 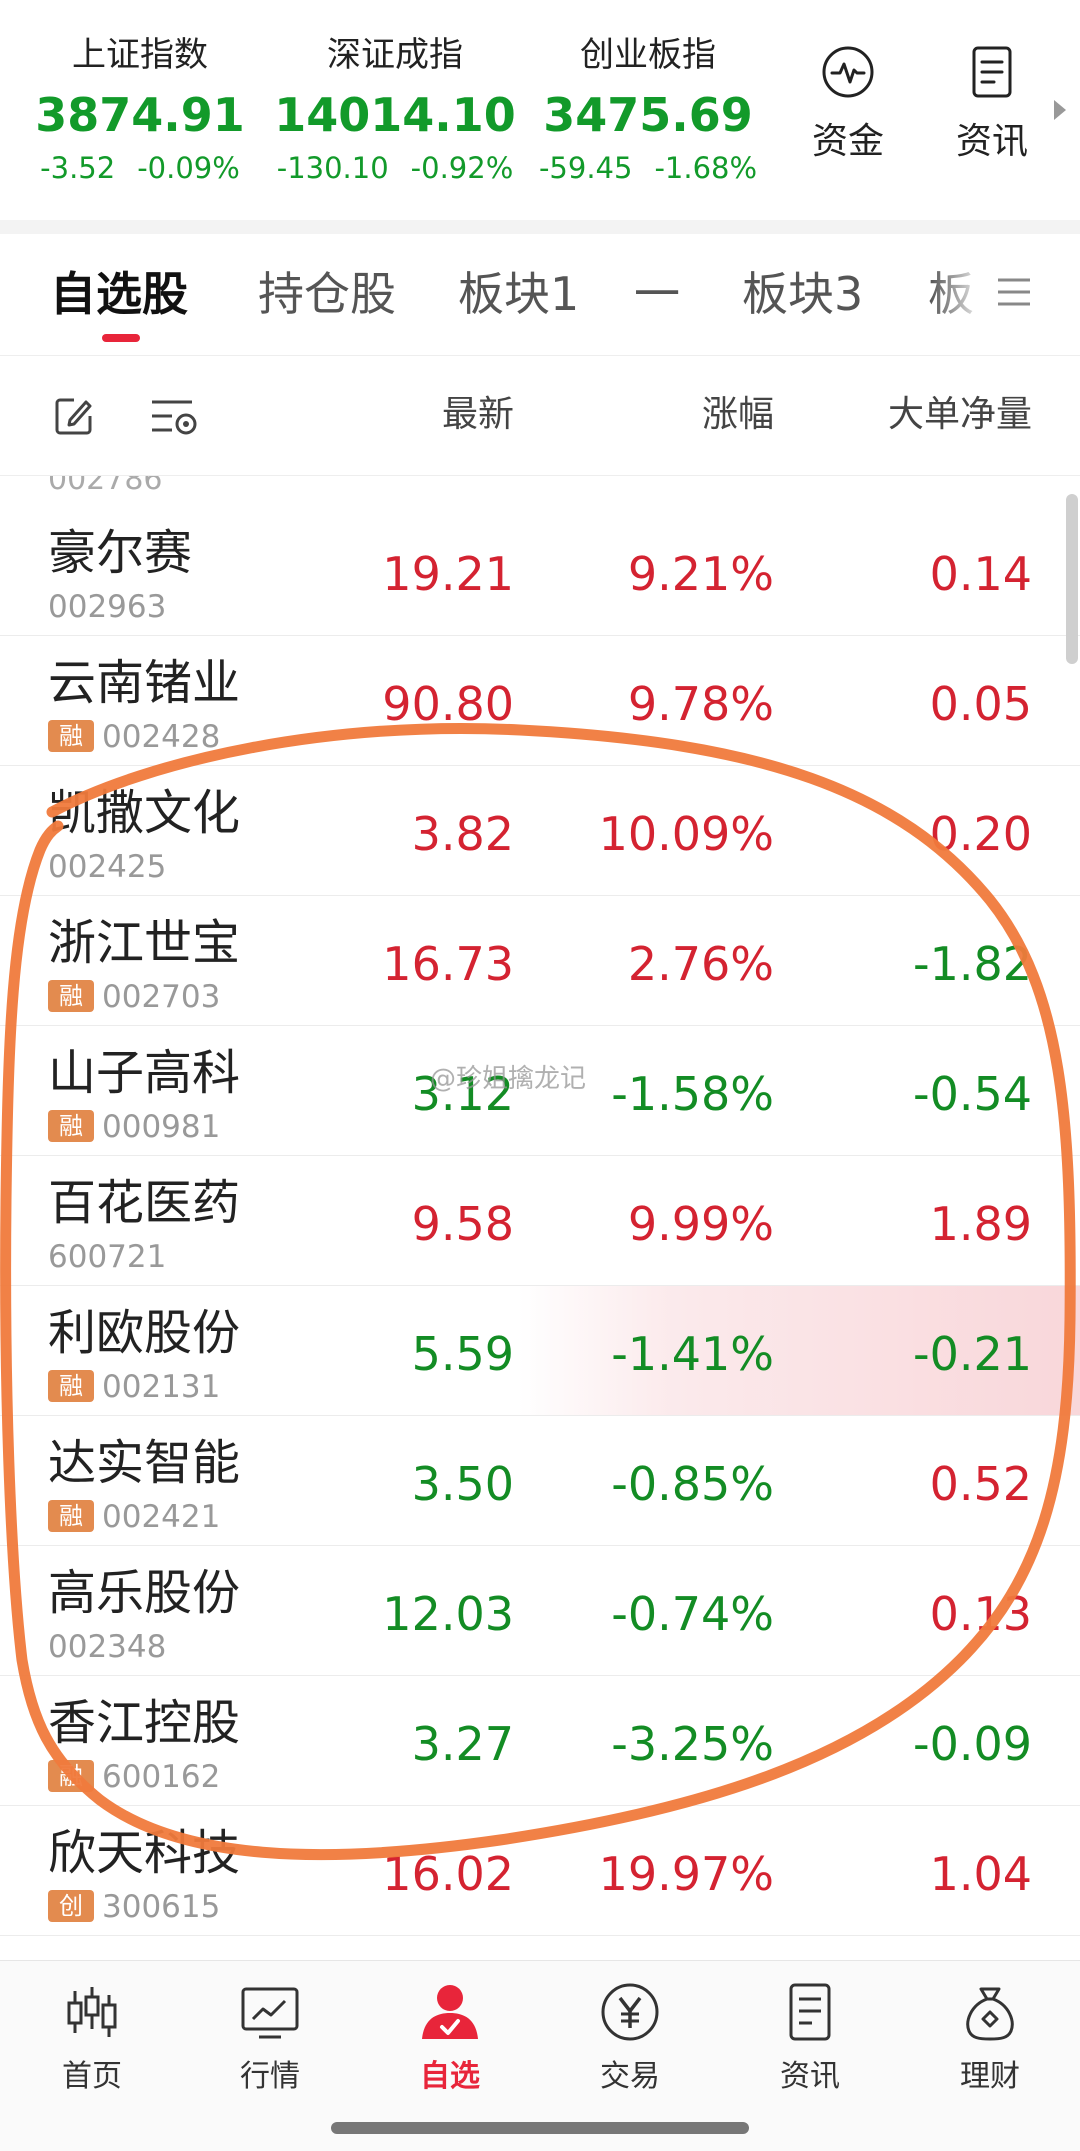 What do you see at coordinates (107, 607) in the screenshot?
I see `stock-code: 002963` at bounding box center [107, 607].